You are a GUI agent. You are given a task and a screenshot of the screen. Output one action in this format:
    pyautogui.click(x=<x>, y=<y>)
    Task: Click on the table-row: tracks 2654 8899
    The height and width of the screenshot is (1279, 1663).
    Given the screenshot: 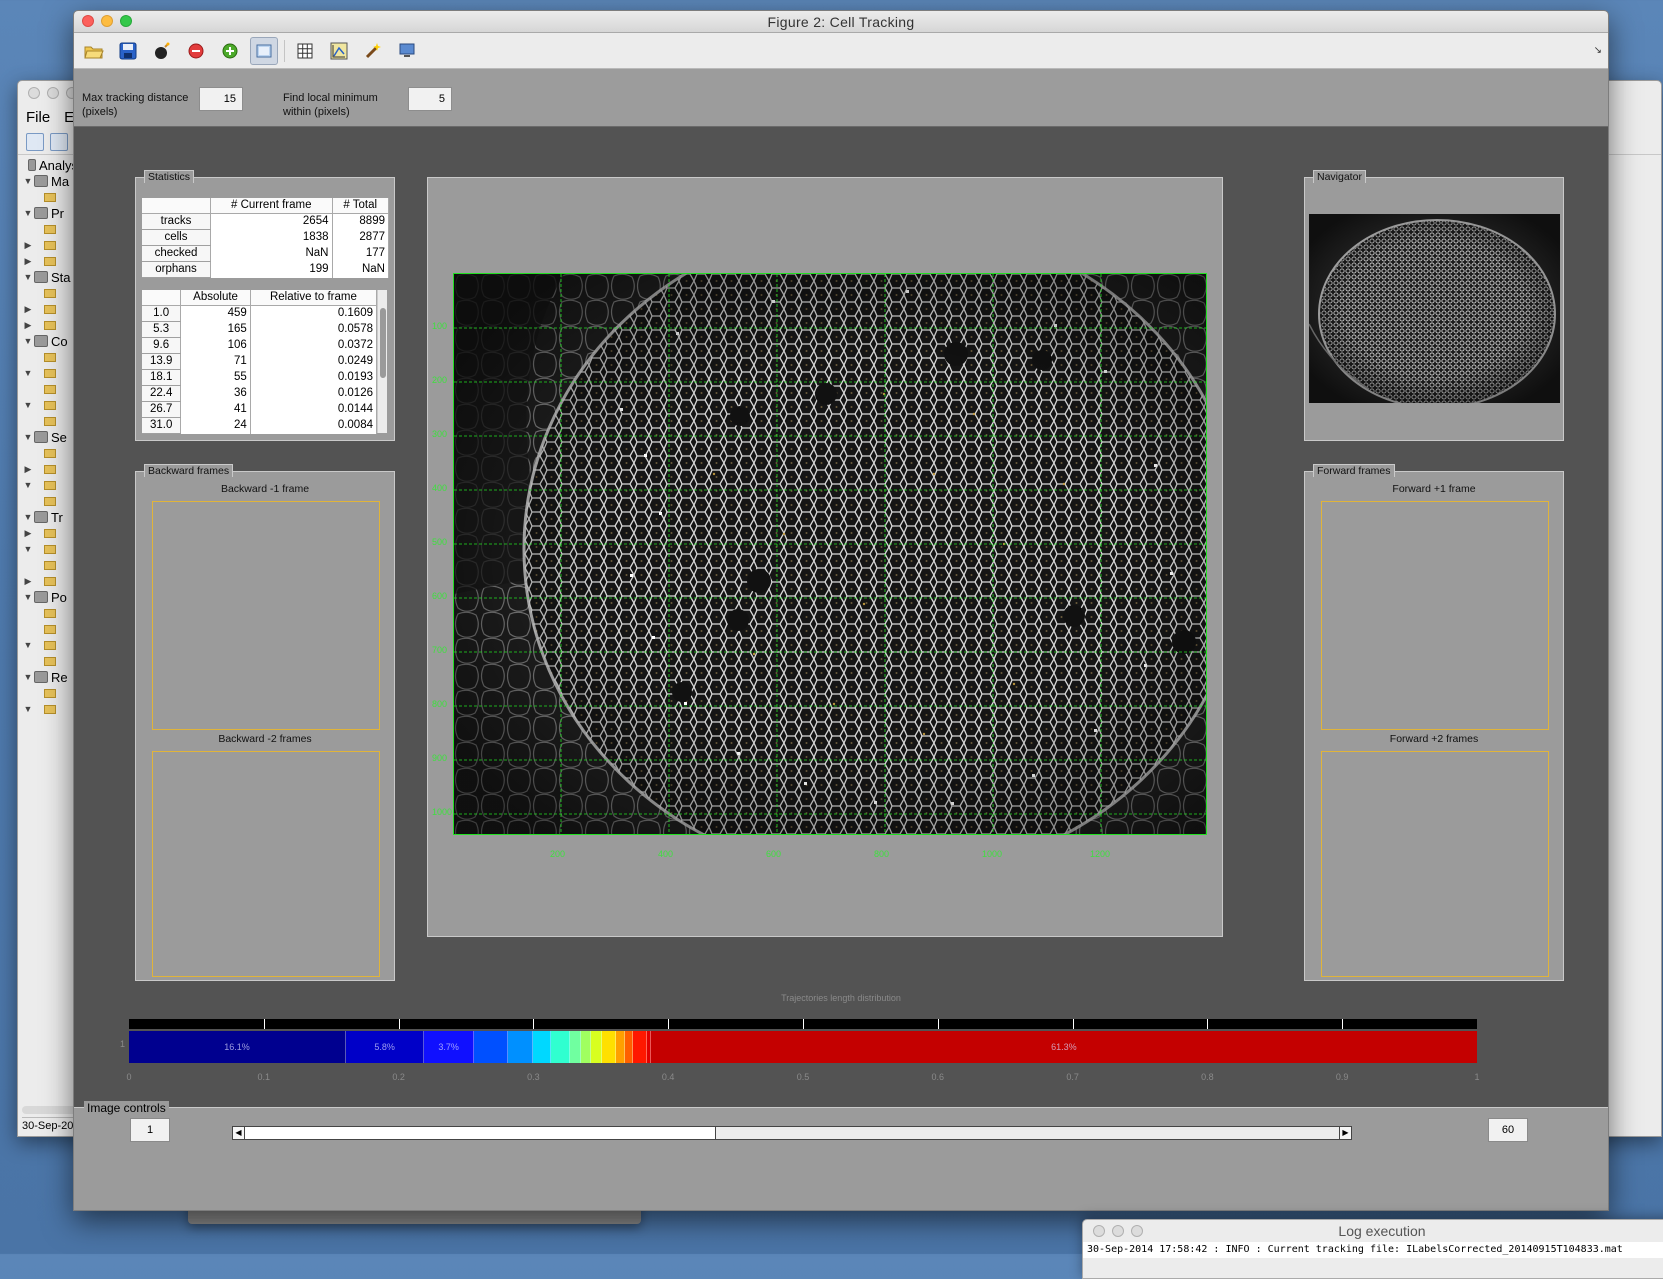 What is the action you would take?
    pyautogui.click(x=265, y=221)
    